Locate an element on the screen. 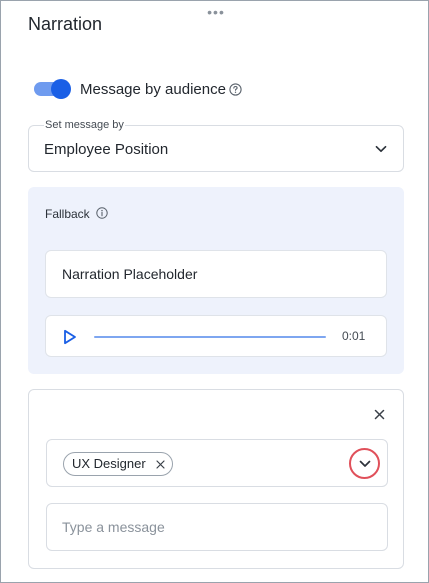 The height and width of the screenshot is (583, 429). question-circle-icon is located at coordinates (235, 89).